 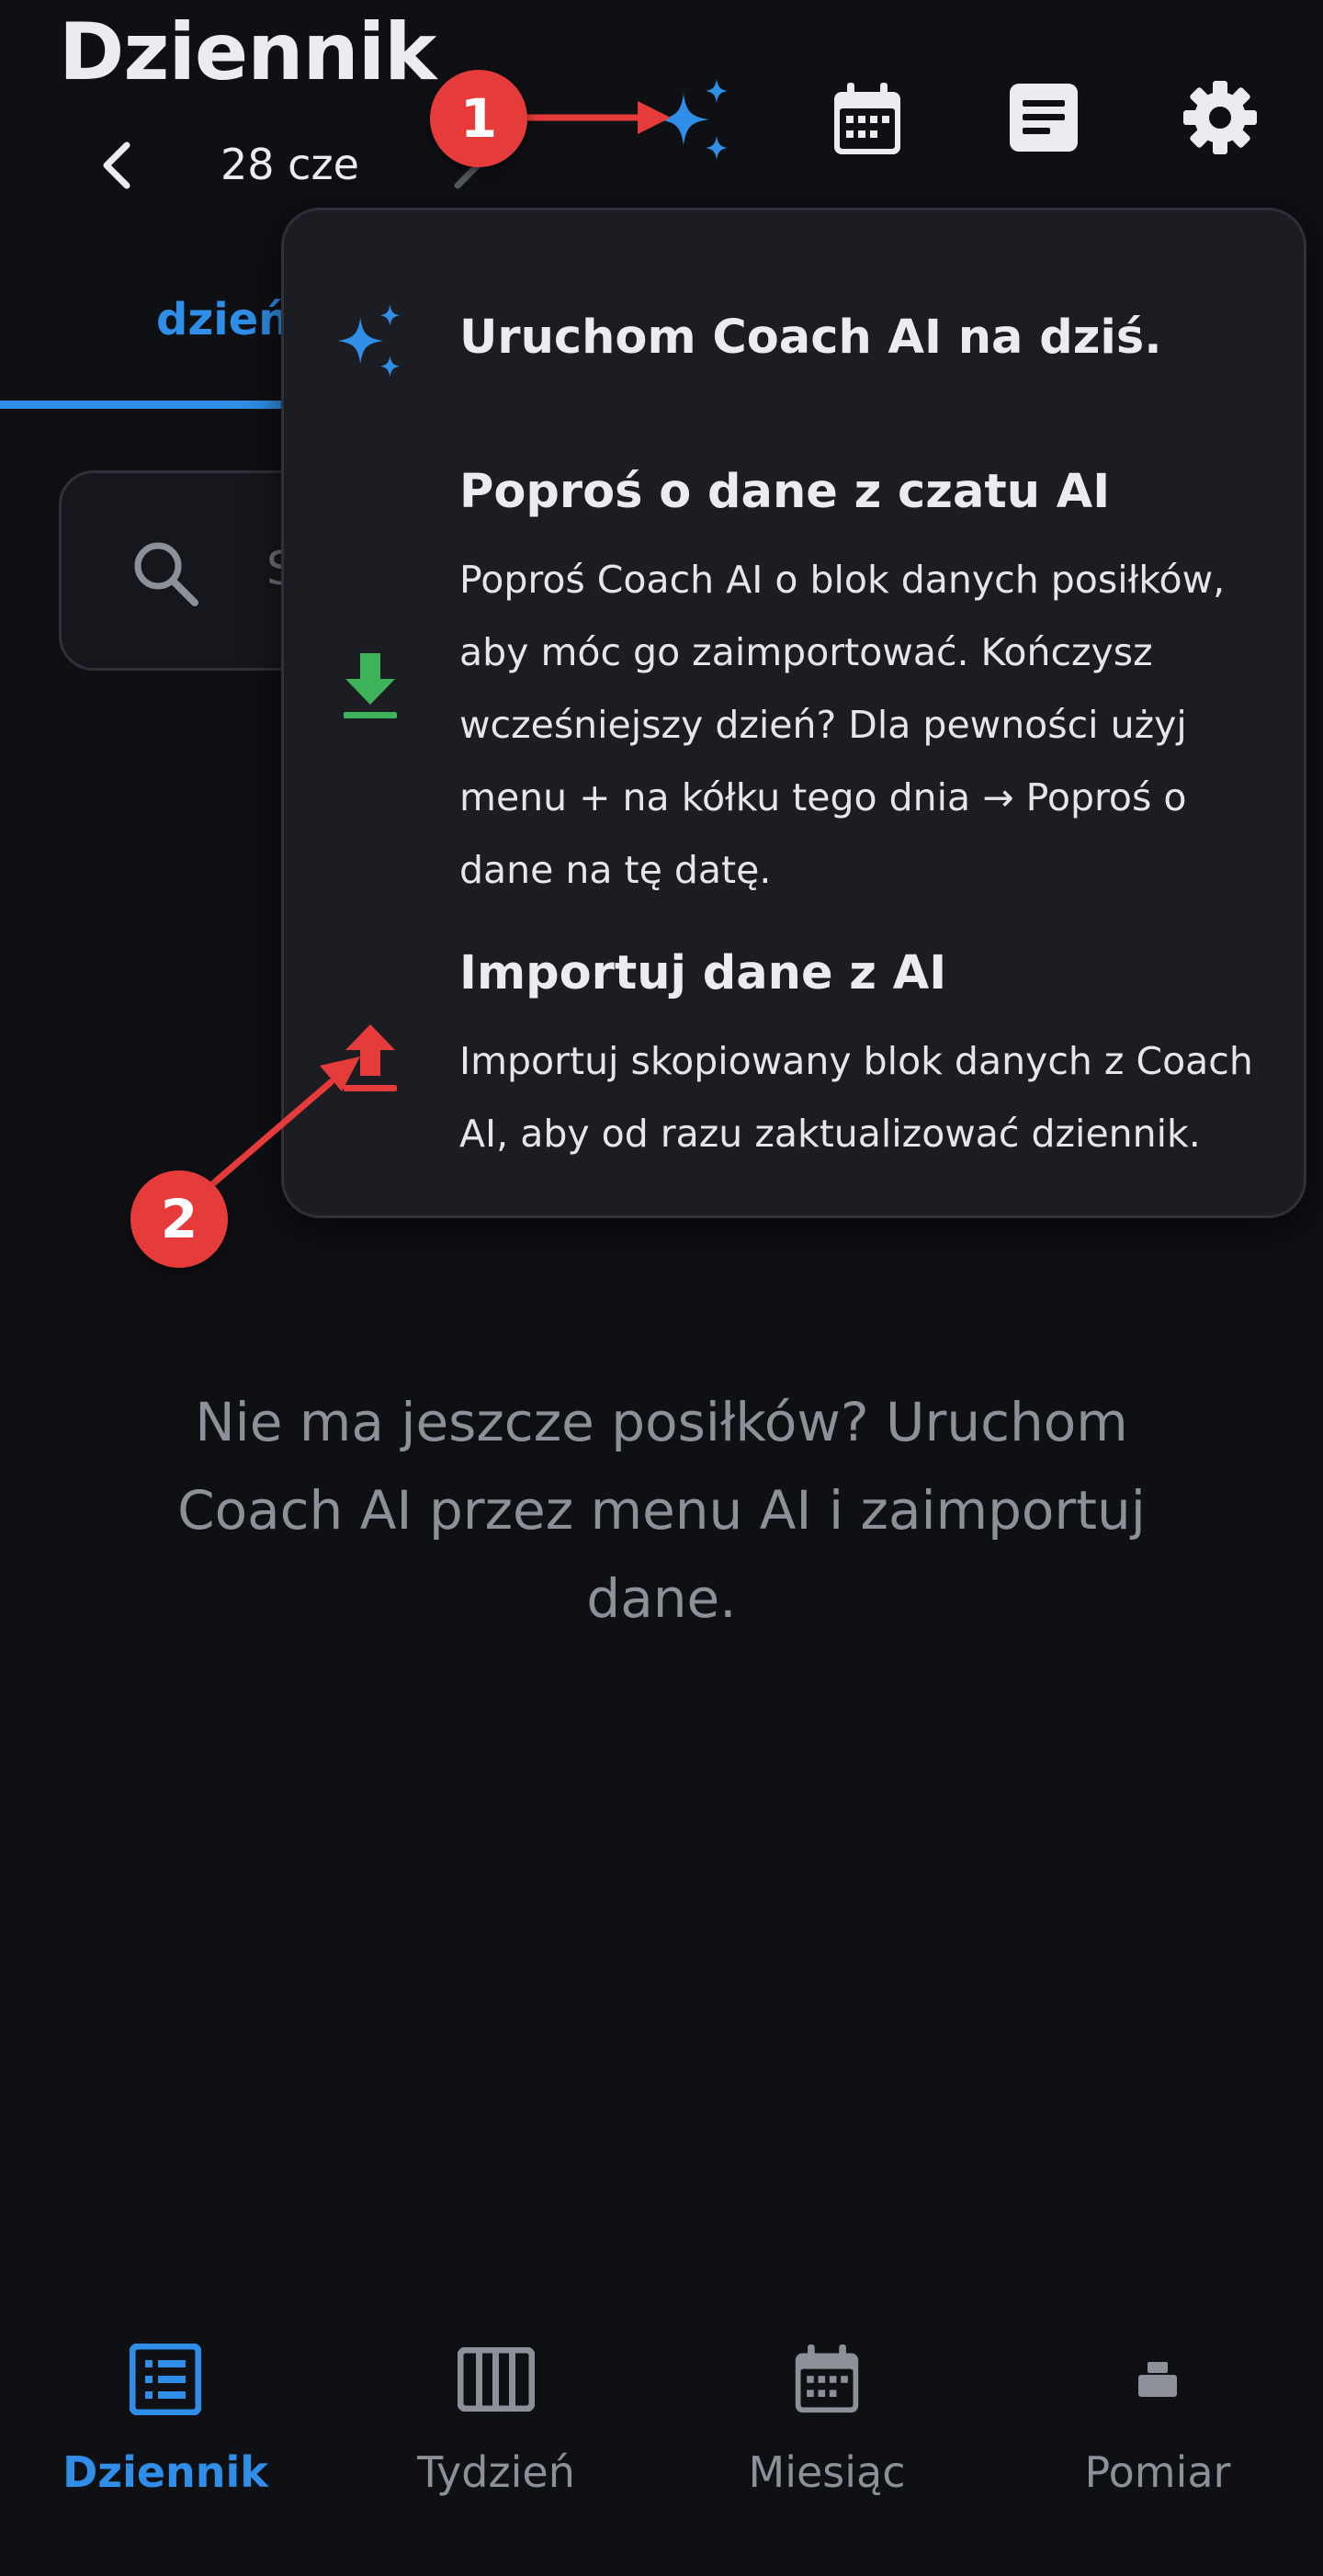 I want to click on annotation-badge-2: 2, so click(x=179, y=1219).